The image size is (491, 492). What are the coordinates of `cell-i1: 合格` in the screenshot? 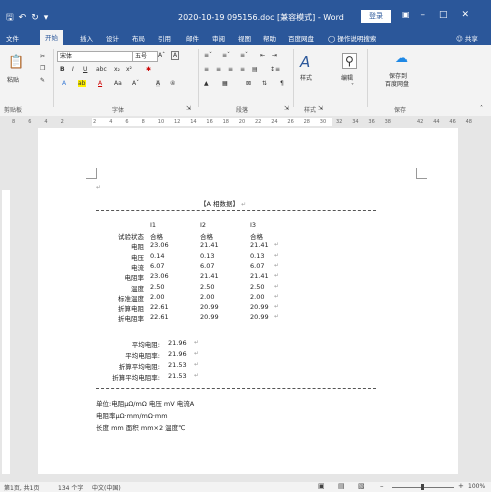 It's located at (156, 237).